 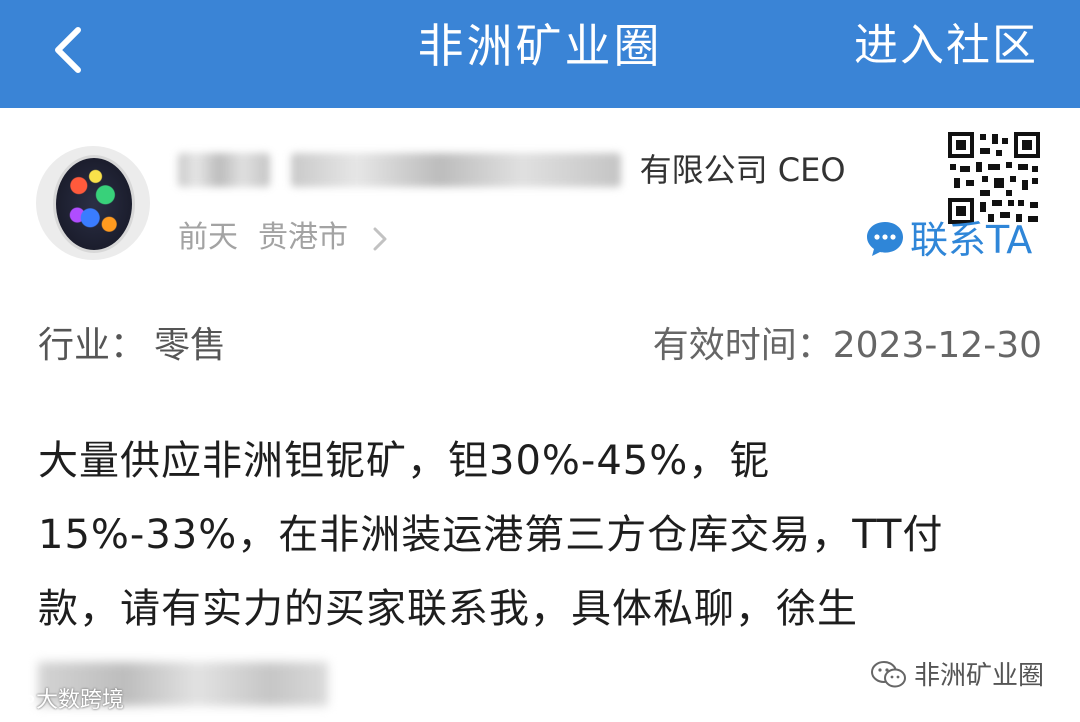 I want to click on post-body-line: 款，请有实力的买家联系我，具体私聊，徐生, so click(x=448, y=609).